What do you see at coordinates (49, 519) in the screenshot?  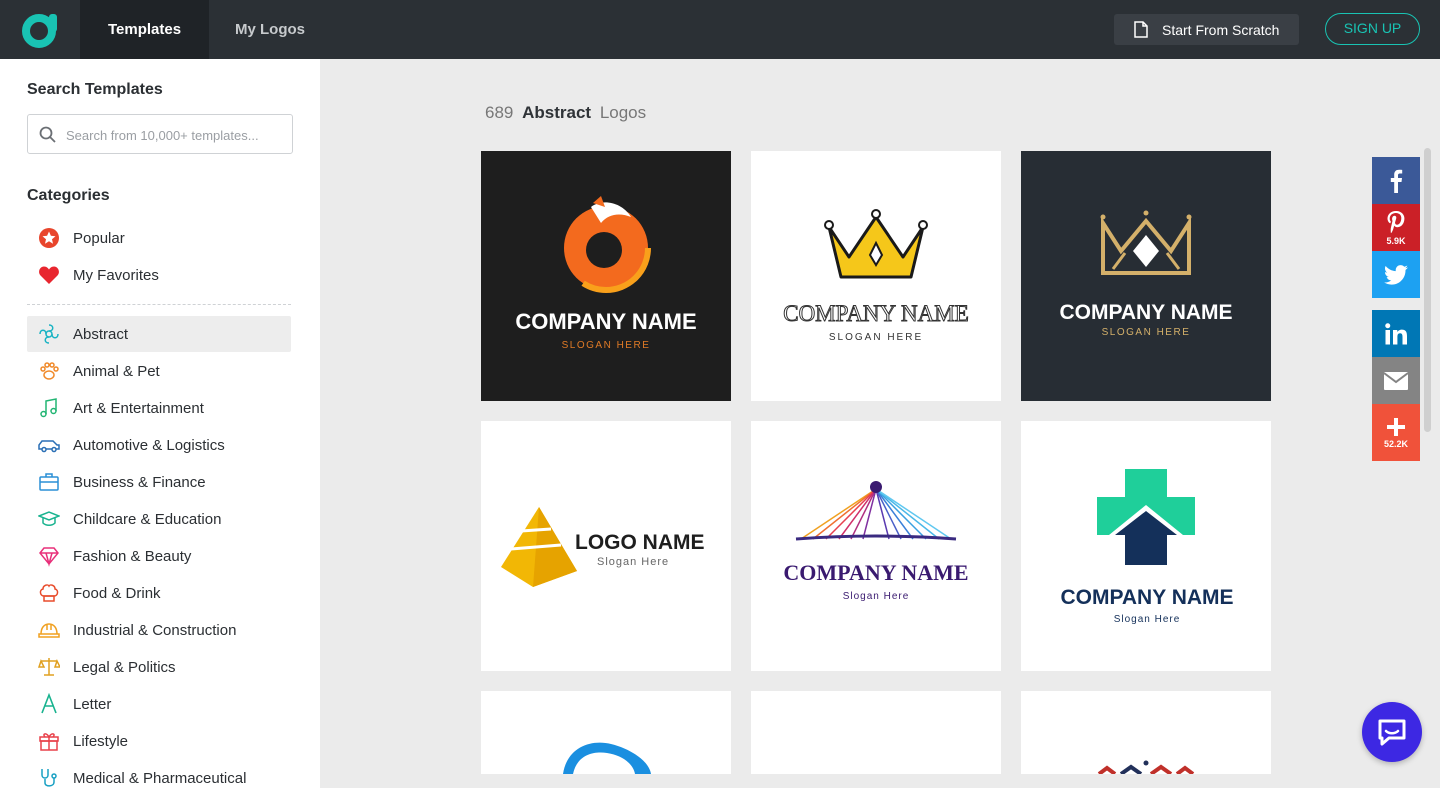 I see `graduation-cap-icon` at bounding box center [49, 519].